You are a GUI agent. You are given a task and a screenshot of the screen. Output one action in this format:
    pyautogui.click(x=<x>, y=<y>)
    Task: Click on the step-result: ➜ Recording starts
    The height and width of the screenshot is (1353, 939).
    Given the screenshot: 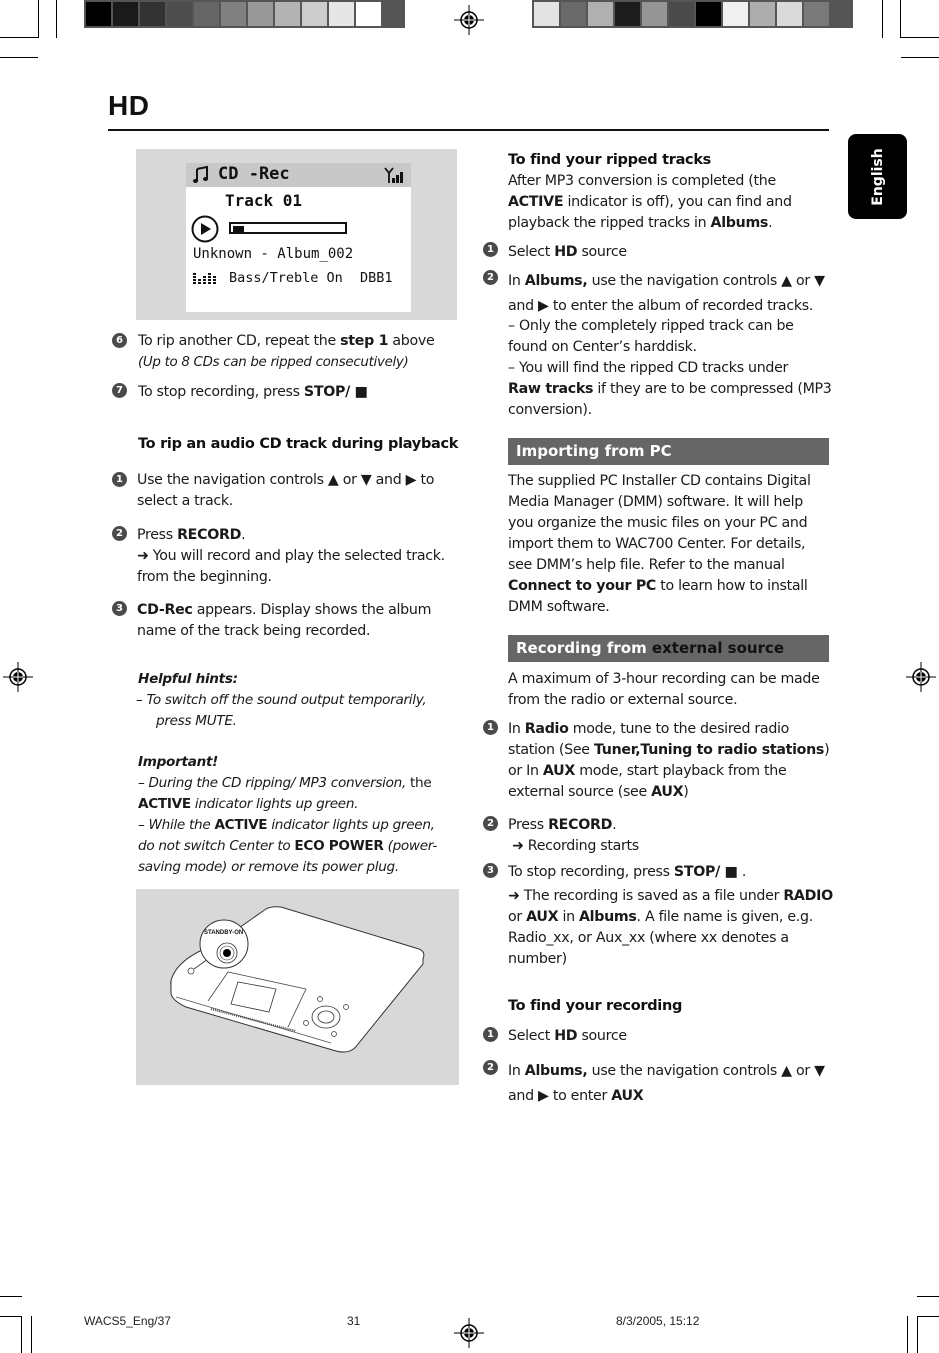 What is the action you would take?
    pyautogui.click(x=575, y=846)
    